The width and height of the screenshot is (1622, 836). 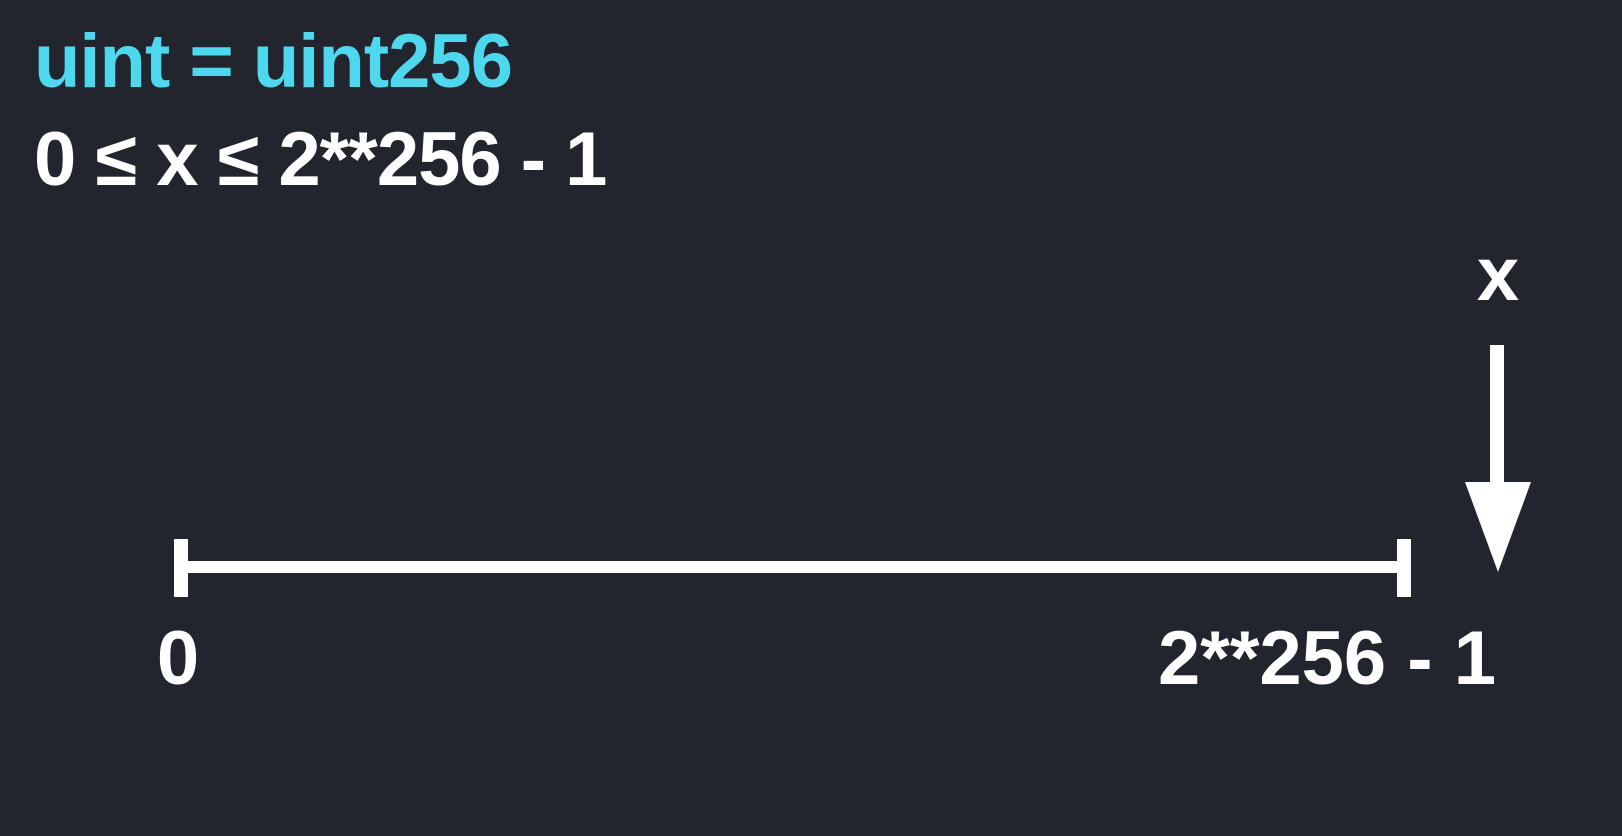 What do you see at coordinates (178, 658) in the screenshot?
I see `min-label: 0` at bounding box center [178, 658].